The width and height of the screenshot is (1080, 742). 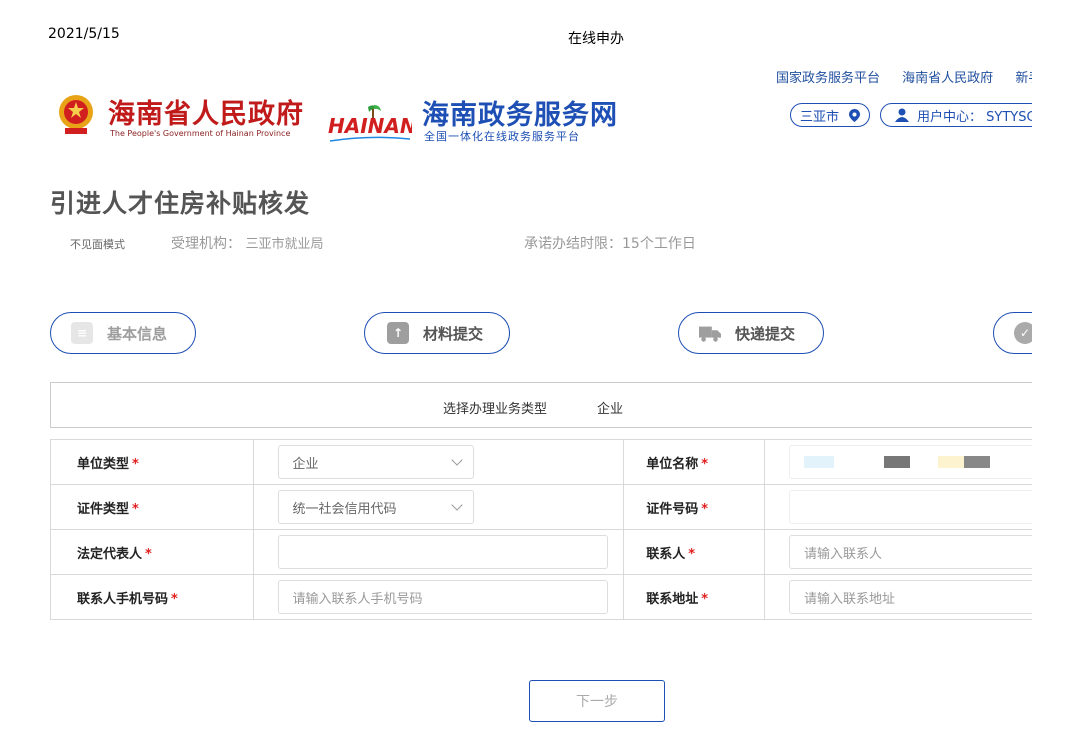 I want to click on business-type-label: 选择办理业务类型, so click(x=495, y=409).